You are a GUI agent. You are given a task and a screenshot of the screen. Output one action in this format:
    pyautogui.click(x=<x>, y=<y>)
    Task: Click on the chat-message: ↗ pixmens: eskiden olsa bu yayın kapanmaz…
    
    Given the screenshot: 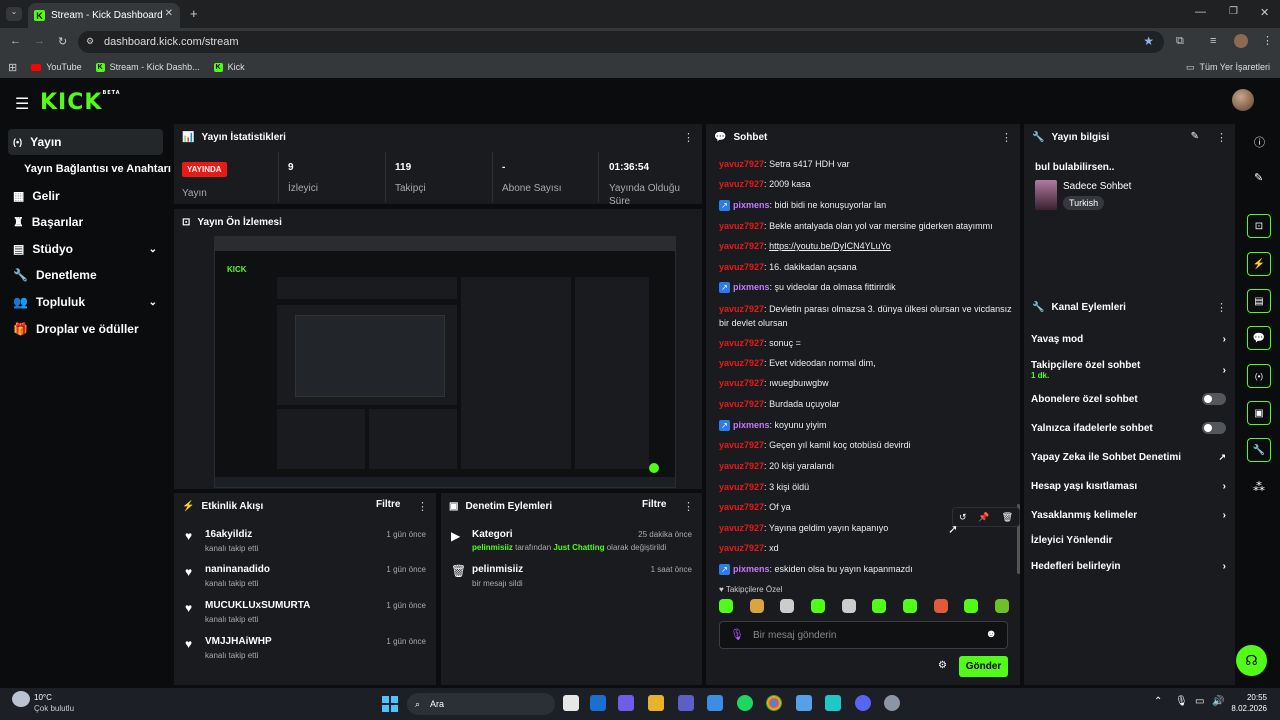 What is the action you would take?
    pyautogui.click(x=866, y=569)
    